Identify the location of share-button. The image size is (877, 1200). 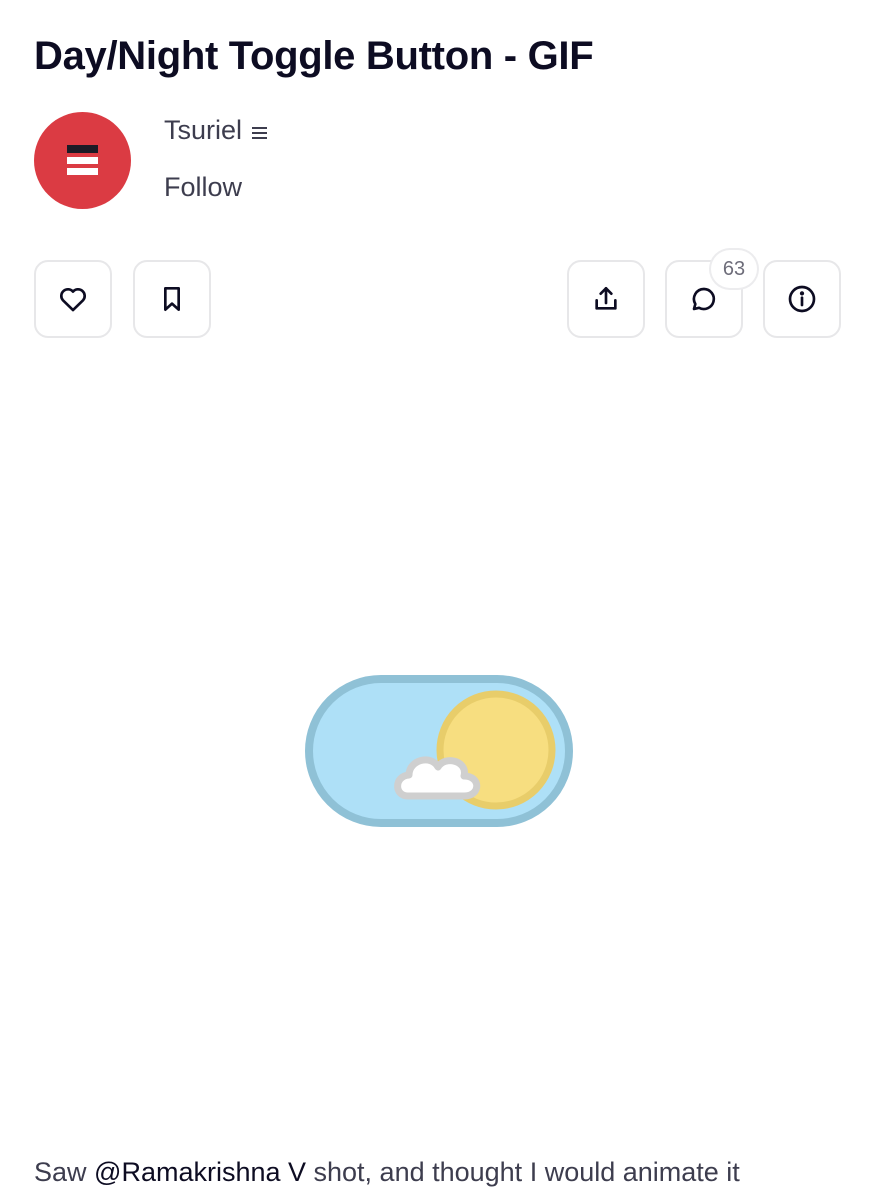
(606, 299).